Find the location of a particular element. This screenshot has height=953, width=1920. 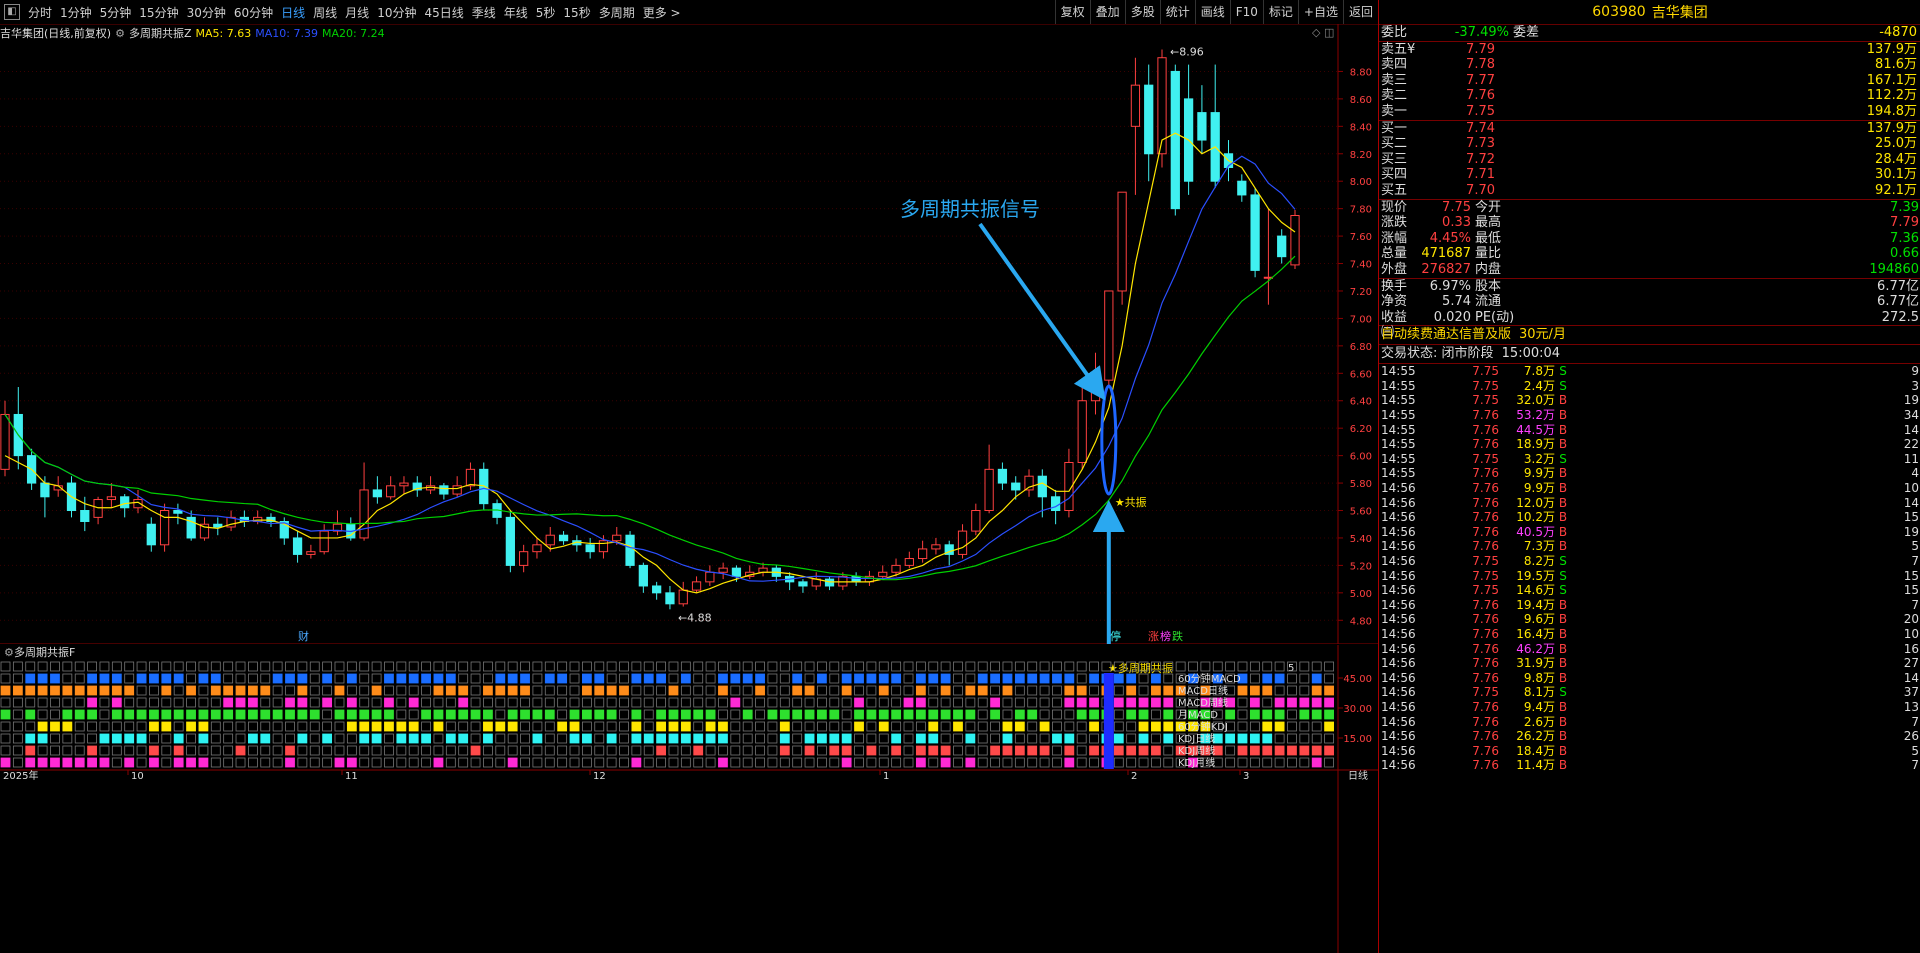

tool-button-0: 复权 is located at coordinates (1072, 12).